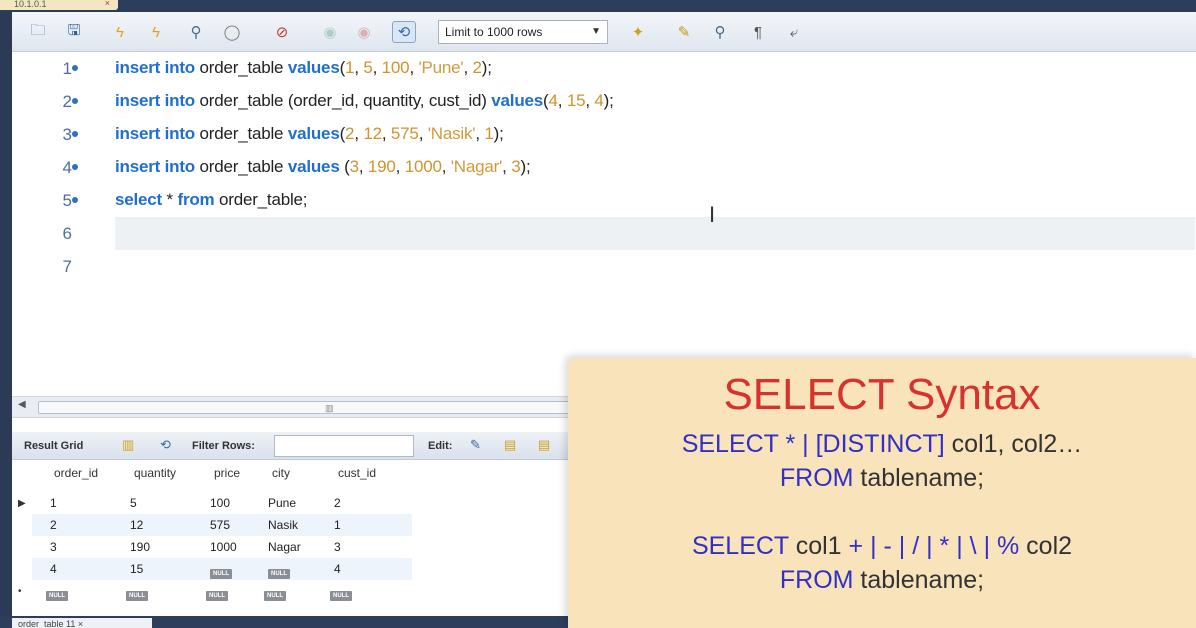 Image resolution: width=1196 pixels, height=628 pixels. I want to click on toggle-icon: ⊘, so click(282, 32).